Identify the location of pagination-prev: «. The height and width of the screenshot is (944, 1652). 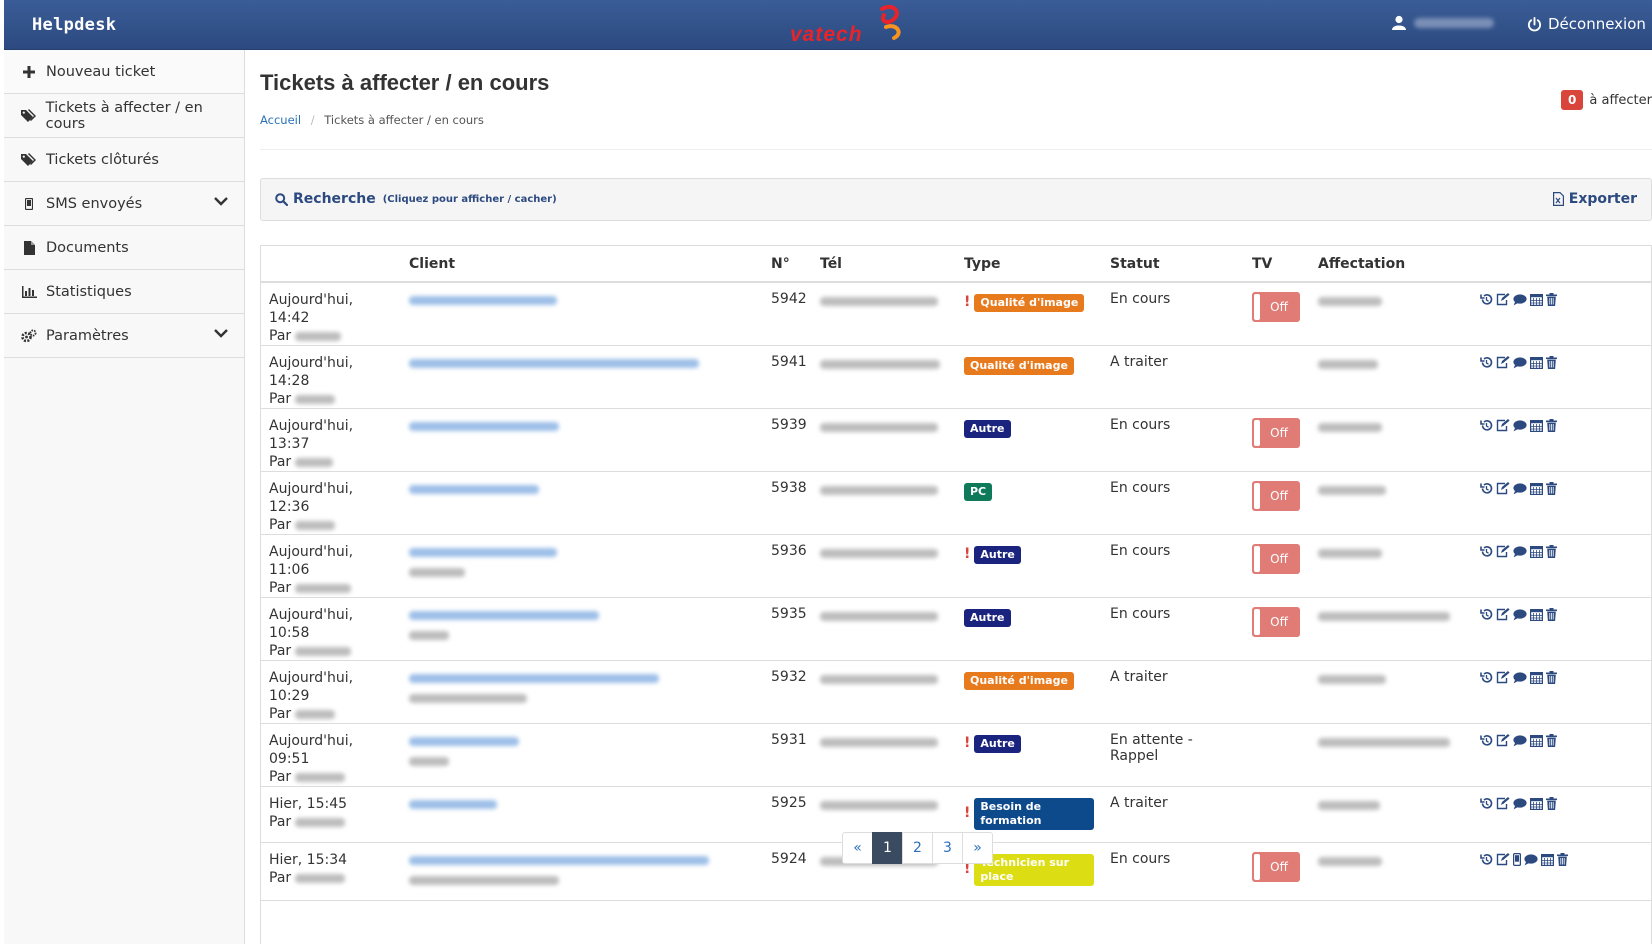
(857, 848).